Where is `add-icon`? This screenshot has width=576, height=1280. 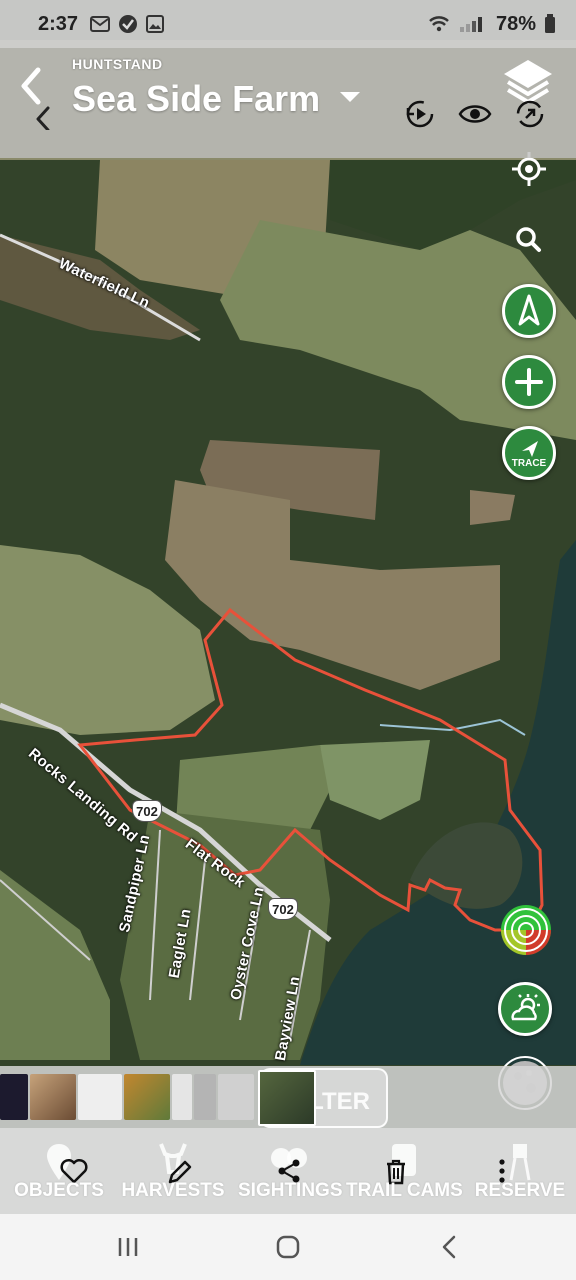
add-icon is located at coordinates (529, 382).